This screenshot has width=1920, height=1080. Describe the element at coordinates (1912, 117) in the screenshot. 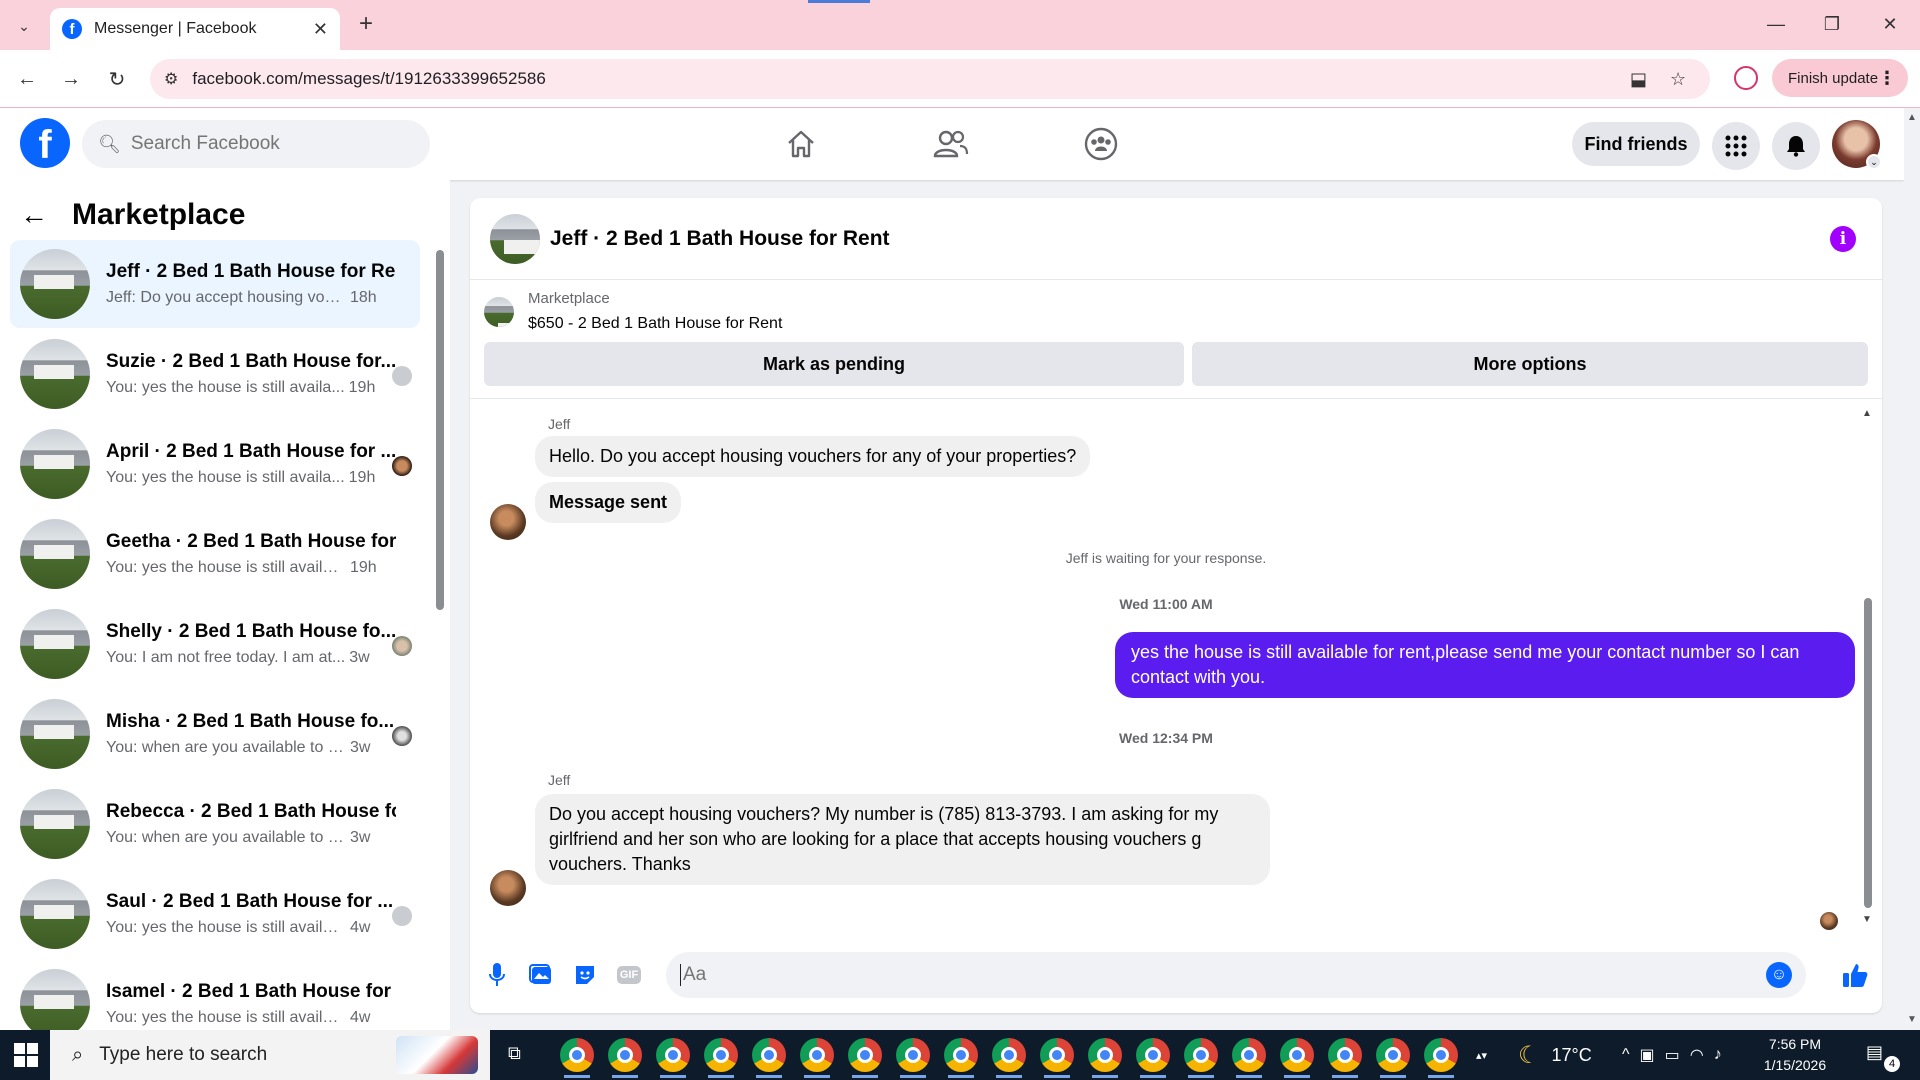

I see `page-scroll-up-icon: ▲` at that location.